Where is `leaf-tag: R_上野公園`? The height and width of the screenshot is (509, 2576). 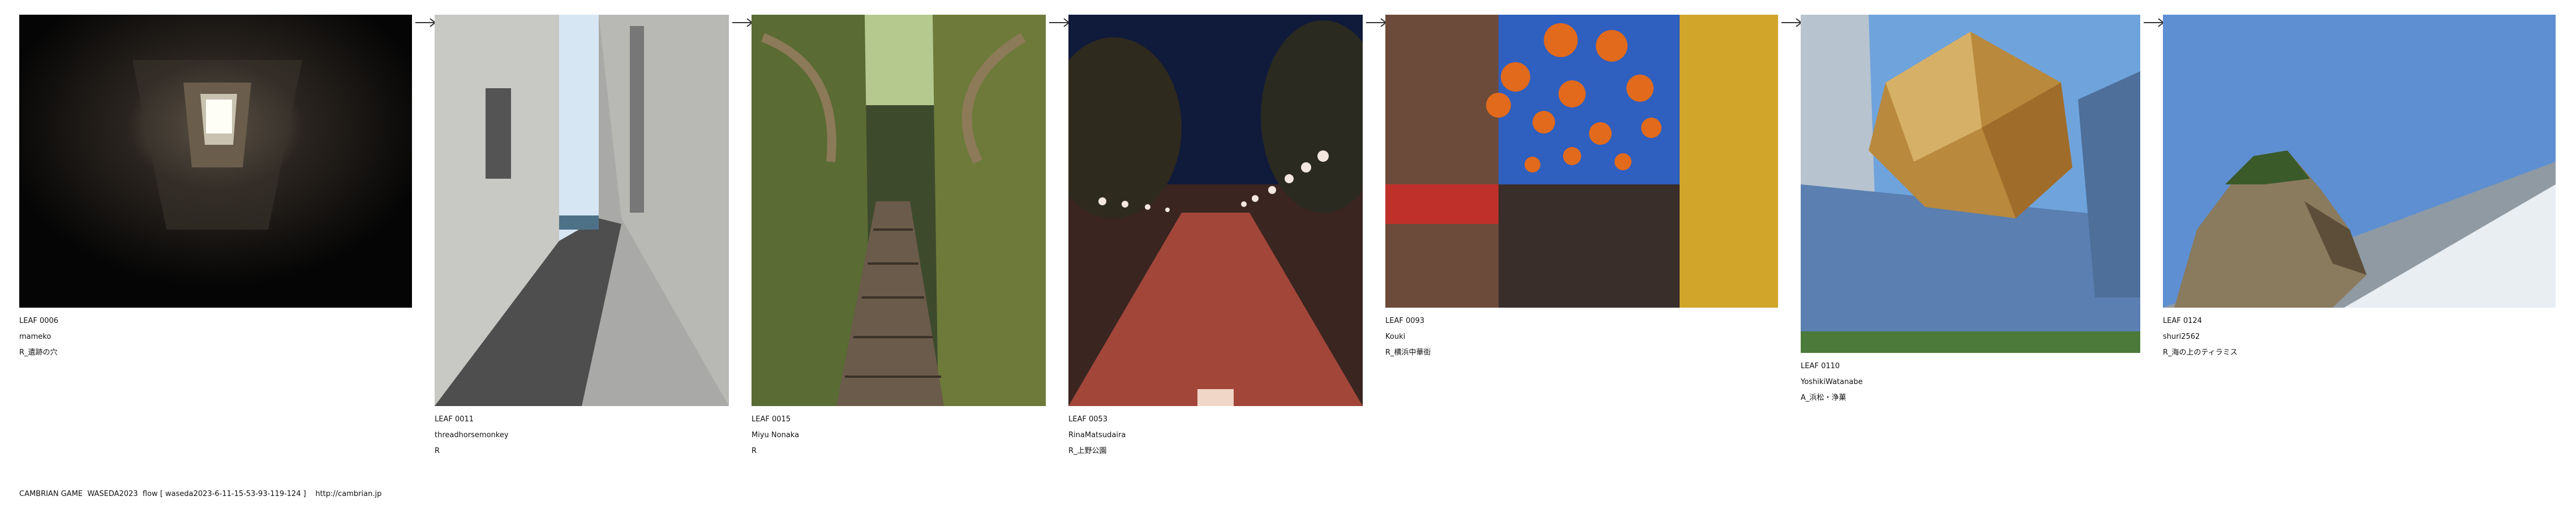 leaf-tag: R_上野公園 is located at coordinates (1087, 451).